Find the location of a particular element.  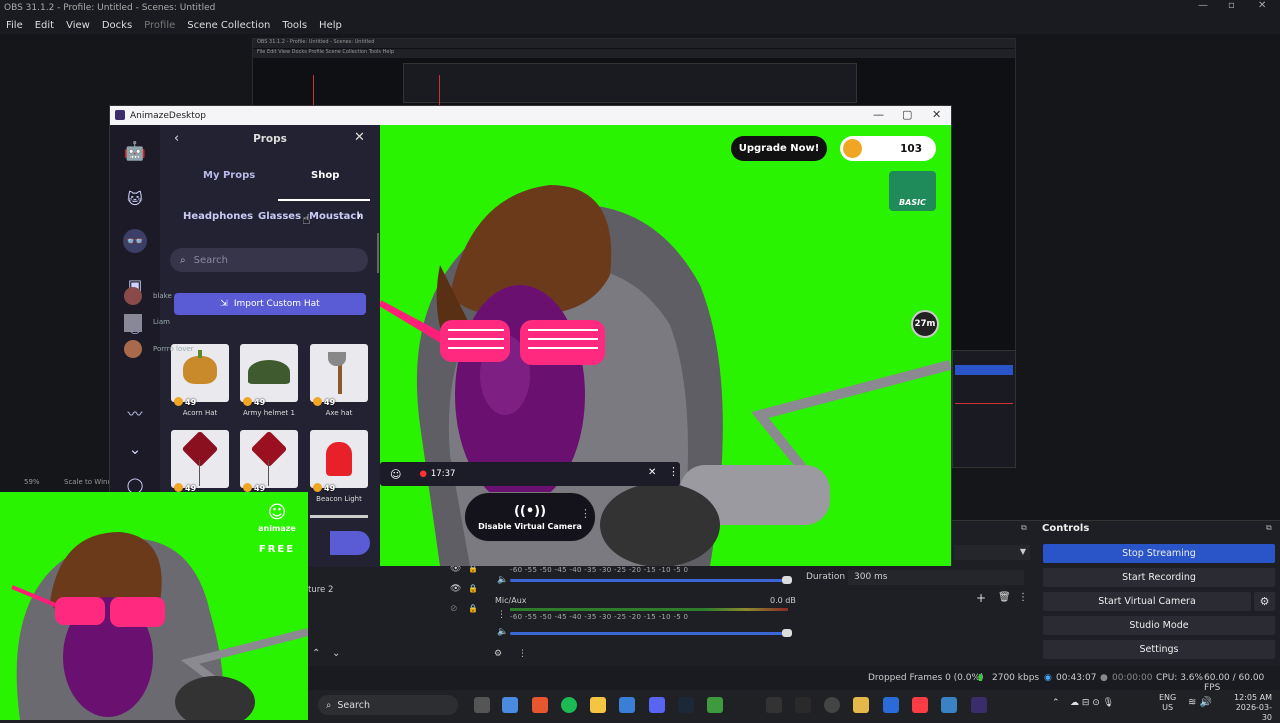

eye-icon: 👁 is located at coordinates (455, 589).